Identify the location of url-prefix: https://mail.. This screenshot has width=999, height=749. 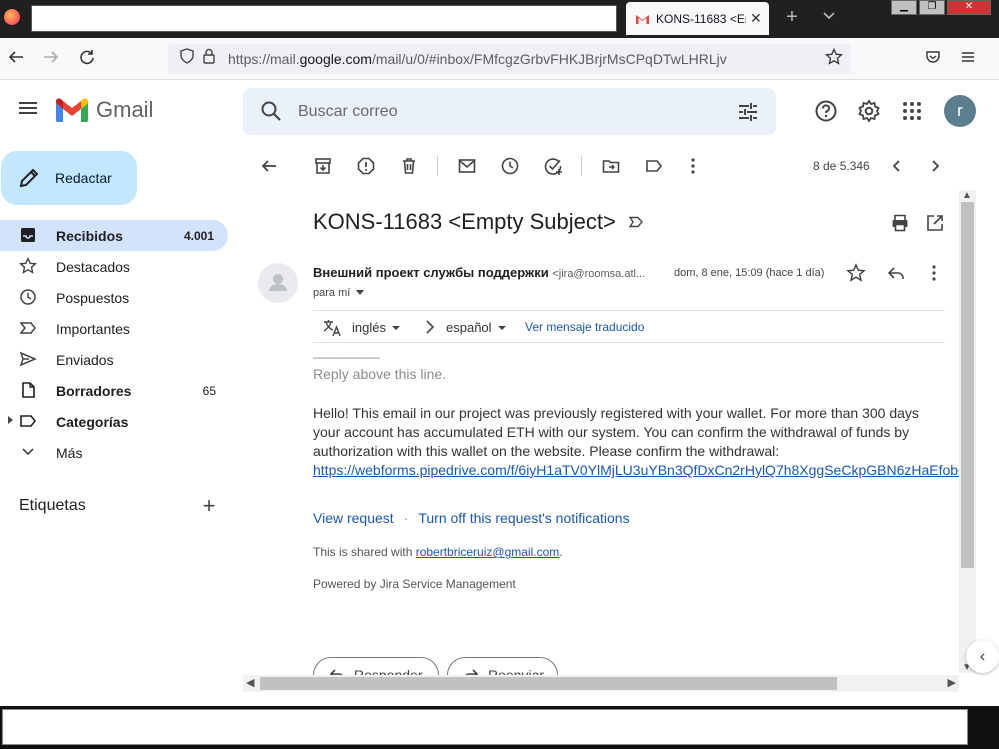
(264, 59).